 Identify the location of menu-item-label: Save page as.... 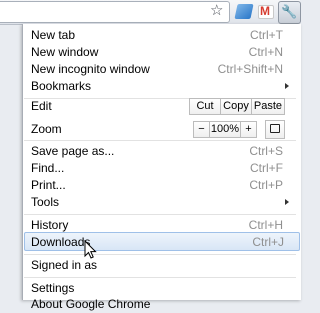
(73, 151).